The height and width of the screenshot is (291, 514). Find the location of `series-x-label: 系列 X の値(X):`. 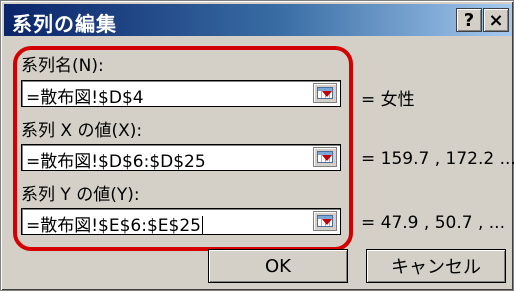

series-x-label: 系列 X の値(X): is located at coordinates (82, 131).